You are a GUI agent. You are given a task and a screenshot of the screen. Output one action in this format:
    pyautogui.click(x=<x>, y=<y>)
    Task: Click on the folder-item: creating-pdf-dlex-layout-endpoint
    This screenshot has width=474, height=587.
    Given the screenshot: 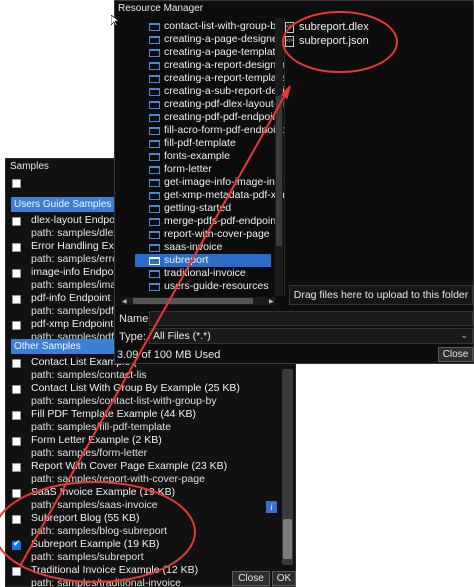 What is the action you would take?
    pyautogui.click(x=216, y=104)
    